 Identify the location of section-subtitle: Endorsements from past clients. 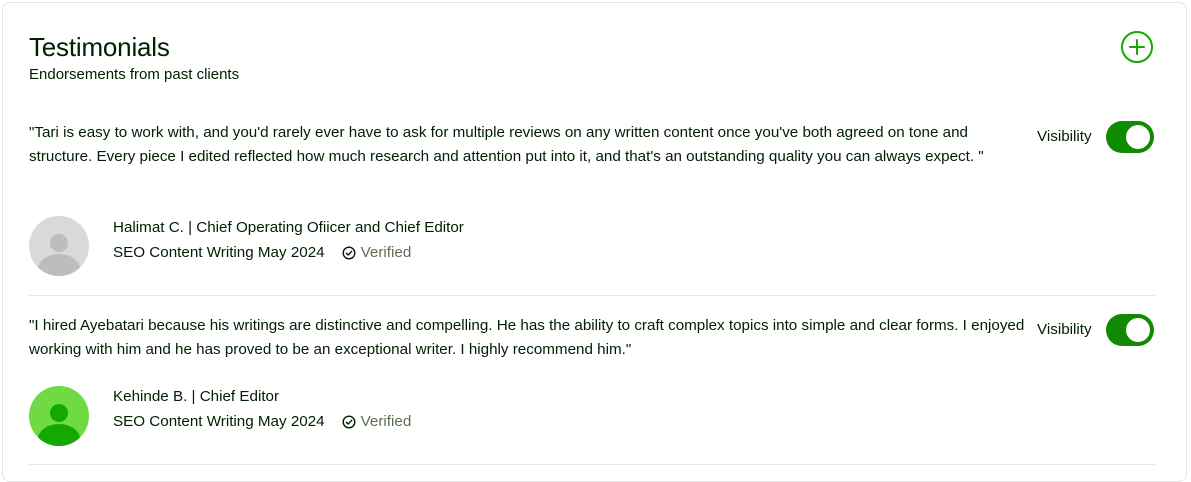
(134, 74).